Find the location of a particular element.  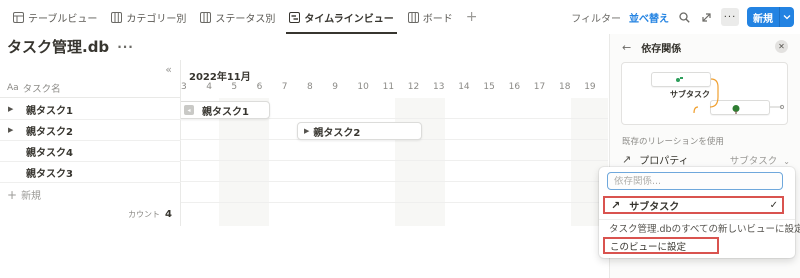

new-button: 新規 is located at coordinates (770, 17).